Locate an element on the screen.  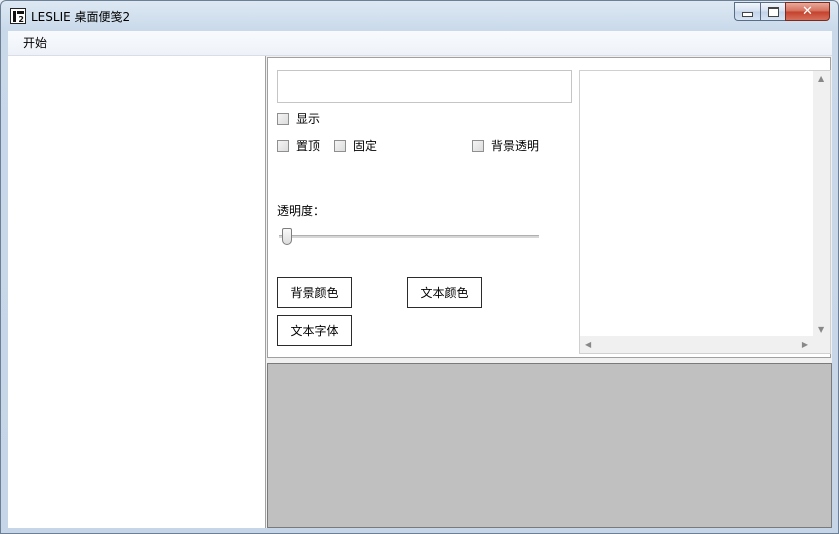
minimize-button is located at coordinates (747, 11).